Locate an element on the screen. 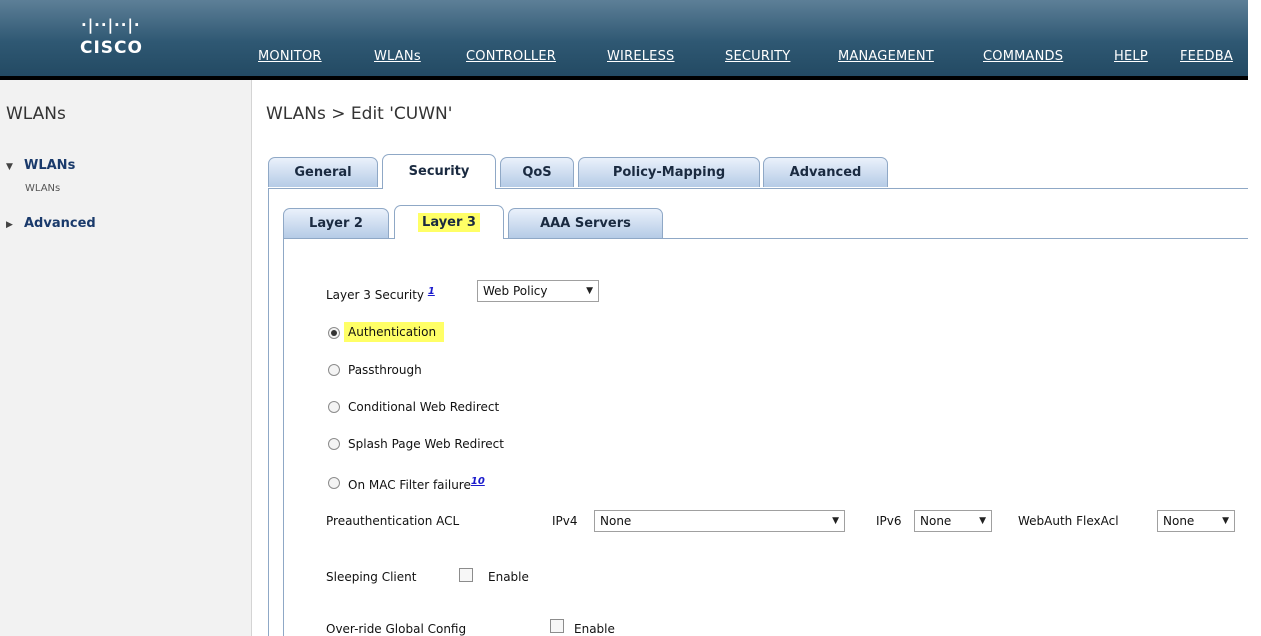 The height and width of the screenshot is (636, 1261). subtab-layer3-label: Layer 3 is located at coordinates (449, 222).